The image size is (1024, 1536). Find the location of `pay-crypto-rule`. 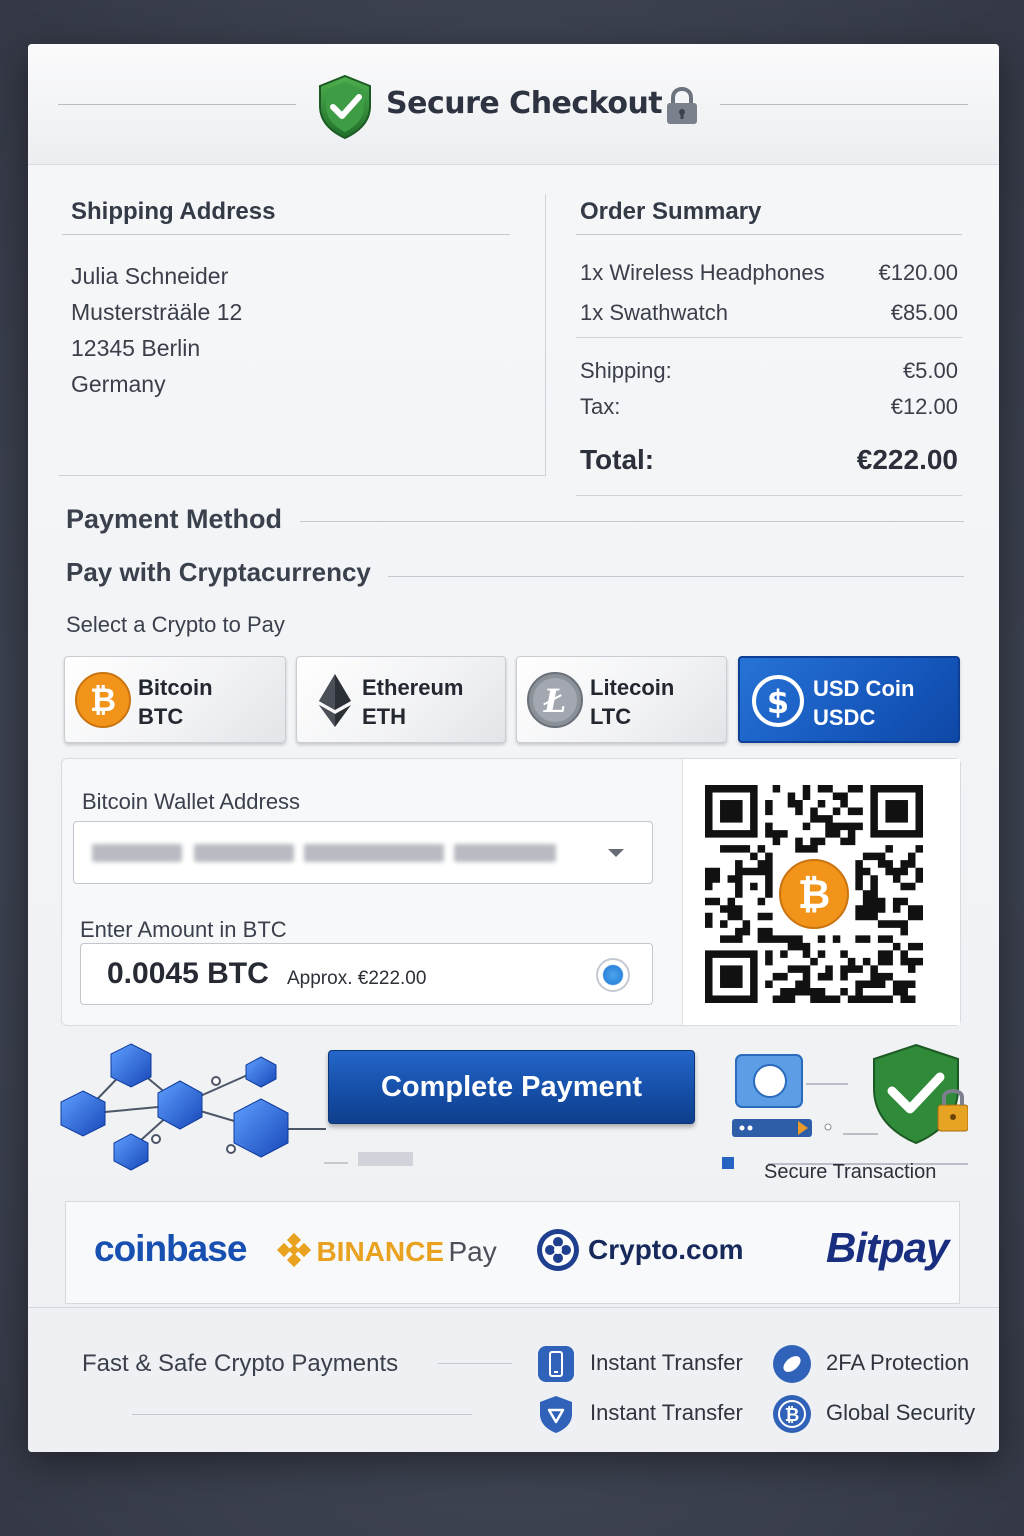

pay-crypto-rule is located at coordinates (676, 576).